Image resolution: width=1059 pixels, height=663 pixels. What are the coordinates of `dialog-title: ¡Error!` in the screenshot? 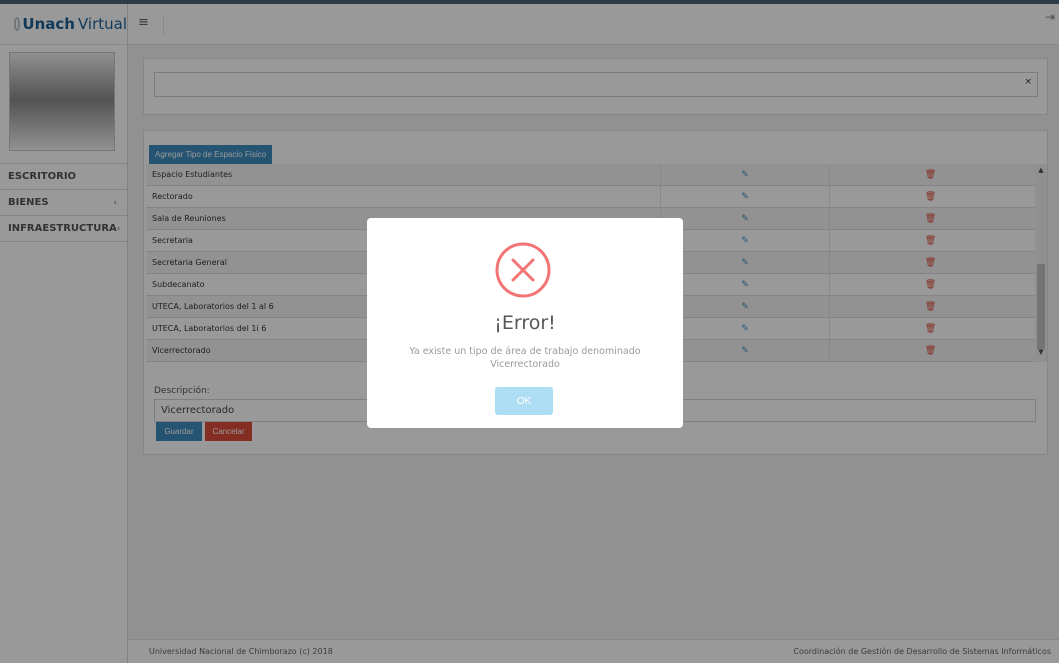 It's located at (525, 323).